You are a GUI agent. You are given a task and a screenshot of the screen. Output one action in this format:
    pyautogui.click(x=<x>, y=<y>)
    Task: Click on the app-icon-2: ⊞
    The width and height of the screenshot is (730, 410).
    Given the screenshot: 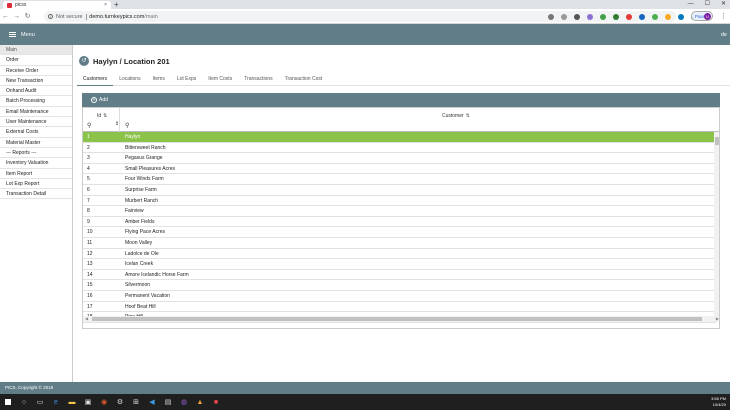 What is the action you would take?
    pyautogui.click(x=136, y=402)
    